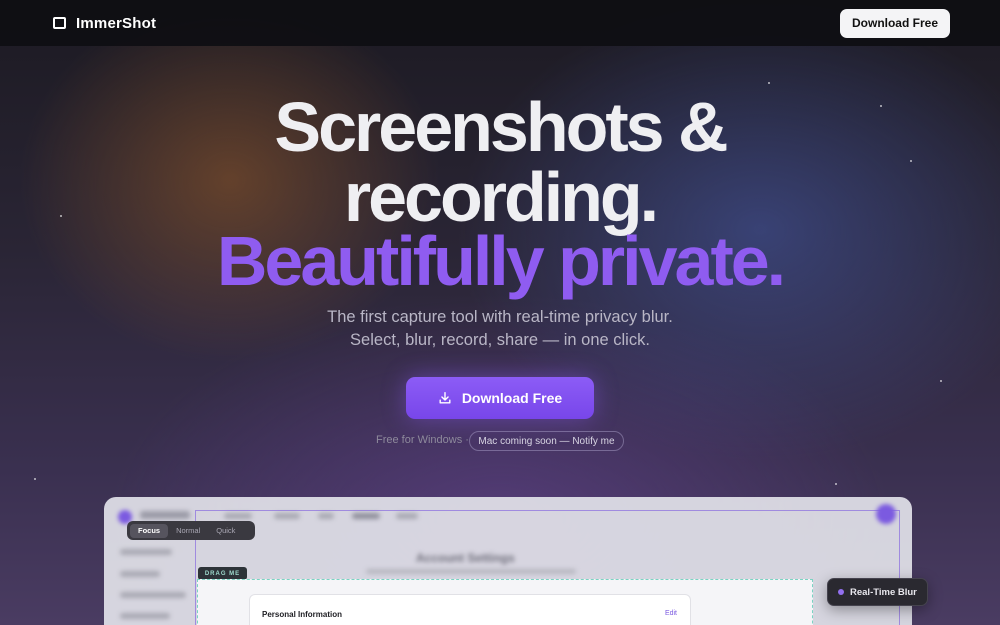 This screenshot has width=1000, height=625. I want to click on hero-heading-line-3: Beautifully private., so click(501, 261).